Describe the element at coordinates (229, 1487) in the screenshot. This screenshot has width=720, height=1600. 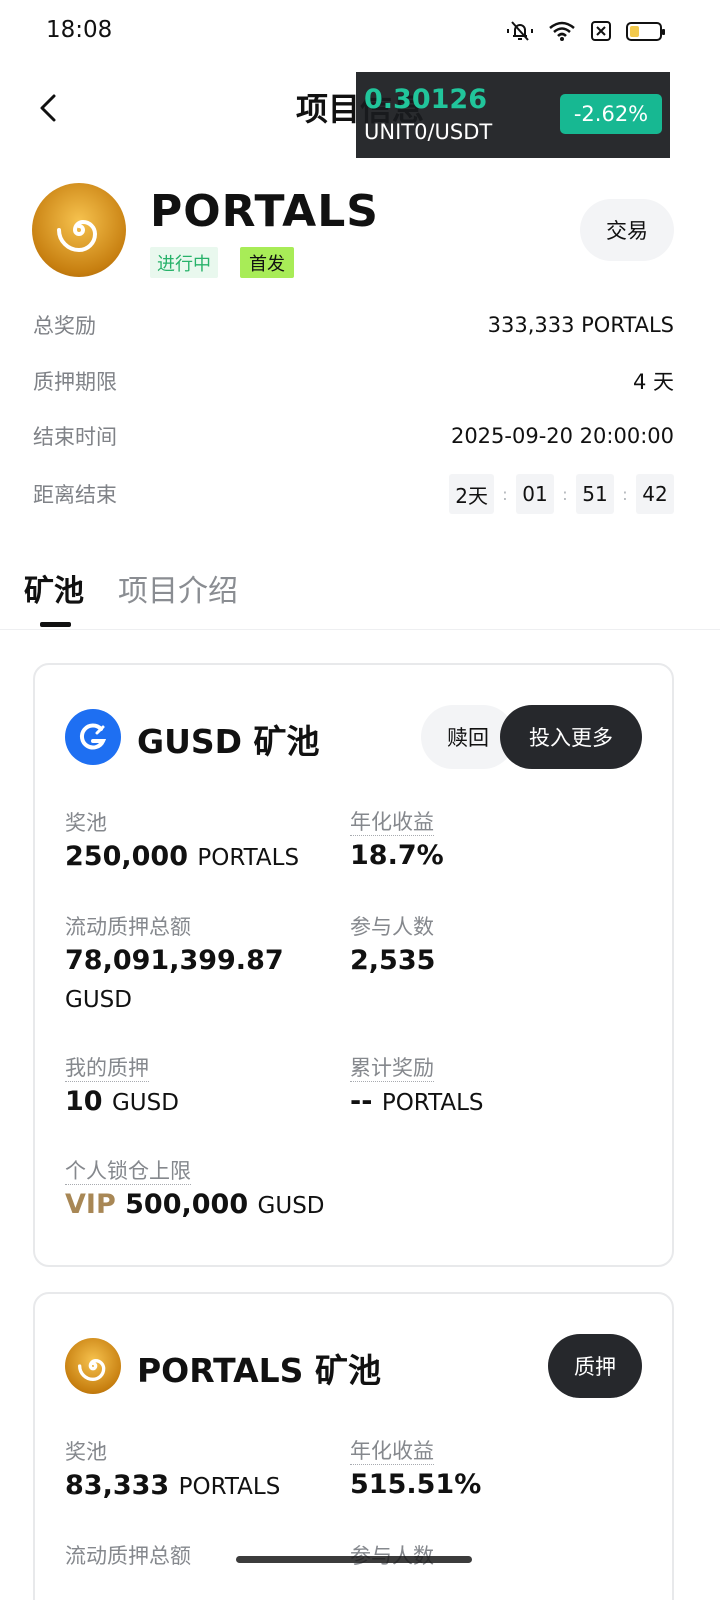
I see `portals-prize-pool-unit: PORTALS` at that location.